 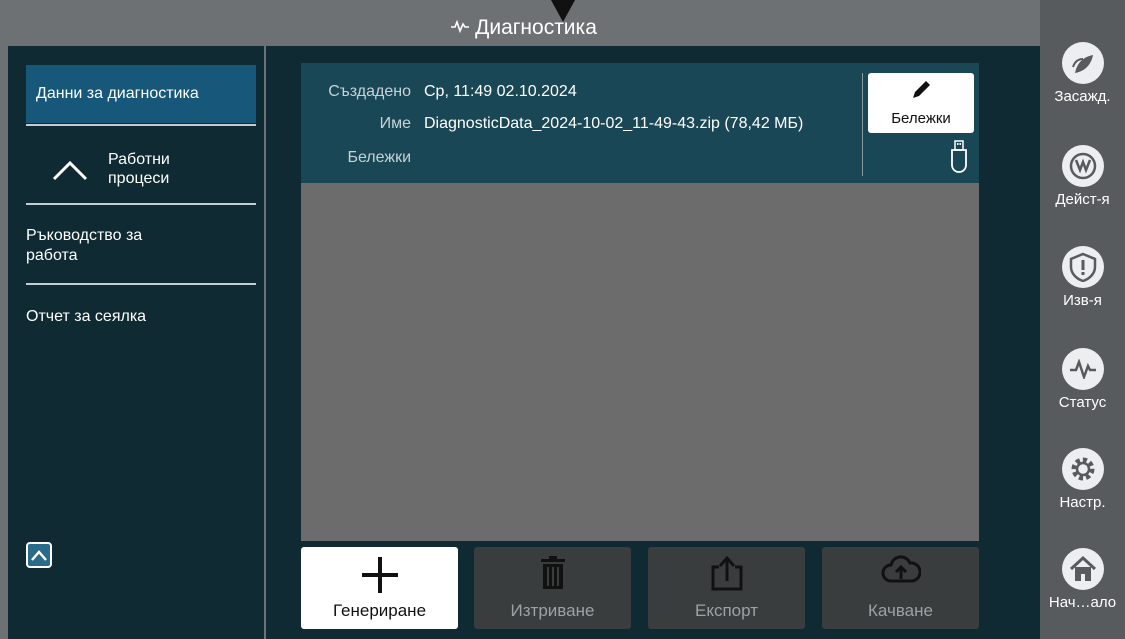 What do you see at coordinates (379, 610) in the screenshot?
I see `generate-button-label: Генериране` at bounding box center [379, 610].